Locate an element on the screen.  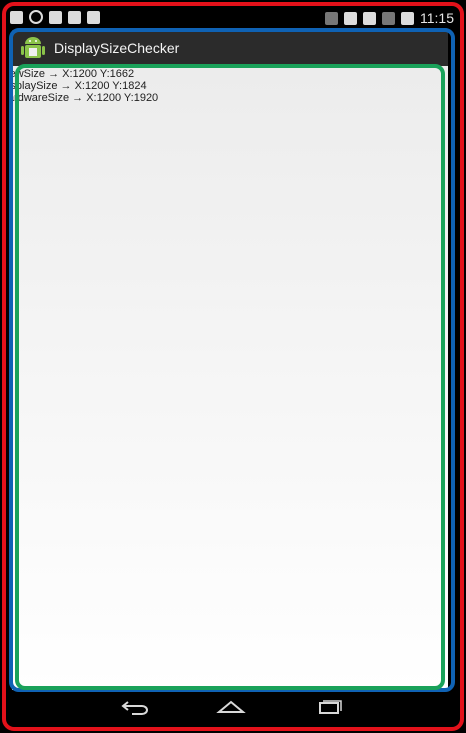
clock-icon is located at coordinates (36, 17).